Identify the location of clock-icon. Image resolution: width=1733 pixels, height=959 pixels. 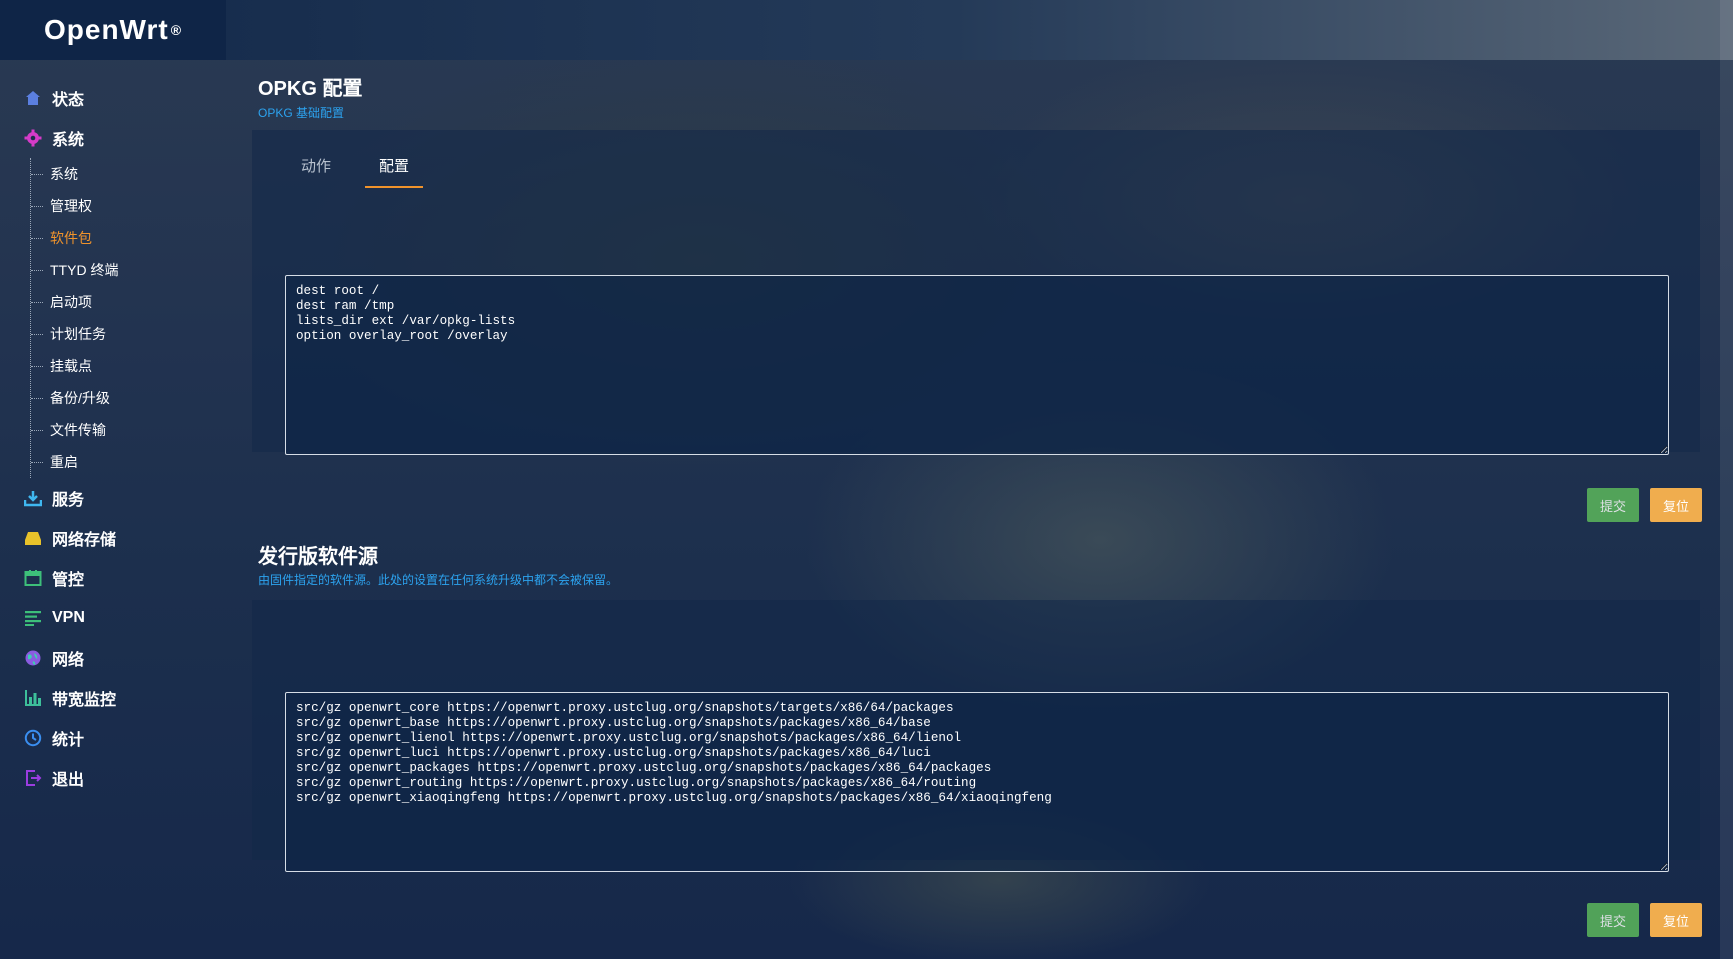
(33, 738).